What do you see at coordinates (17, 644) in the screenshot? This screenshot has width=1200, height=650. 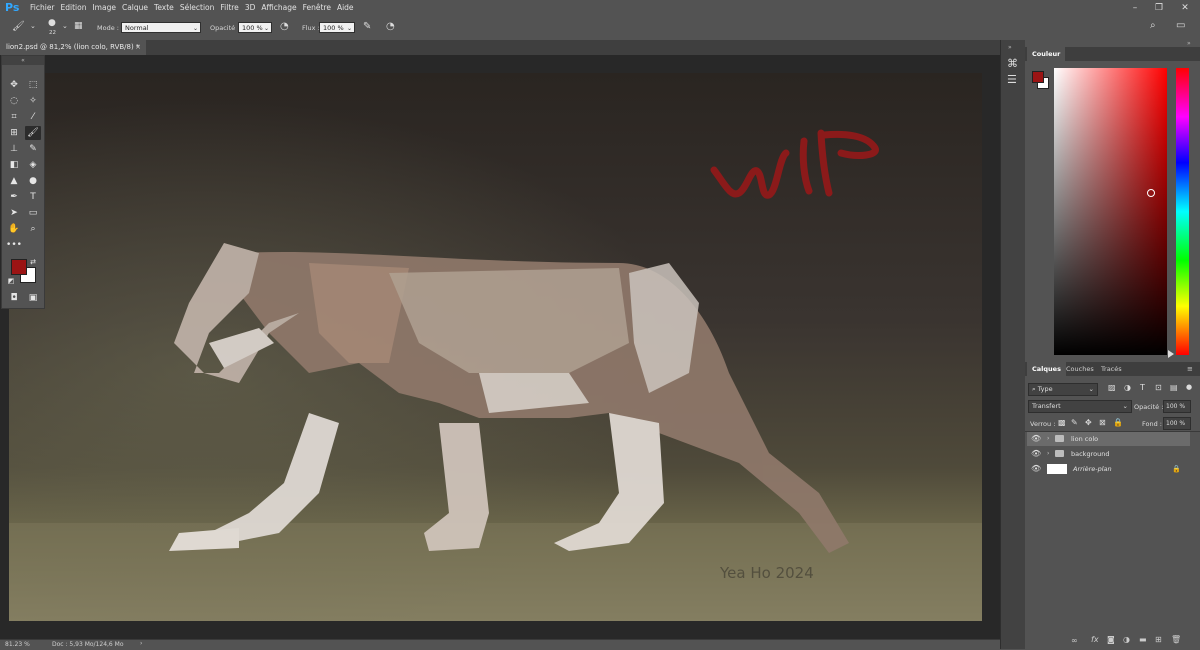 I see `zoom-level: 81.23 %` at bounding box center [17, 644].